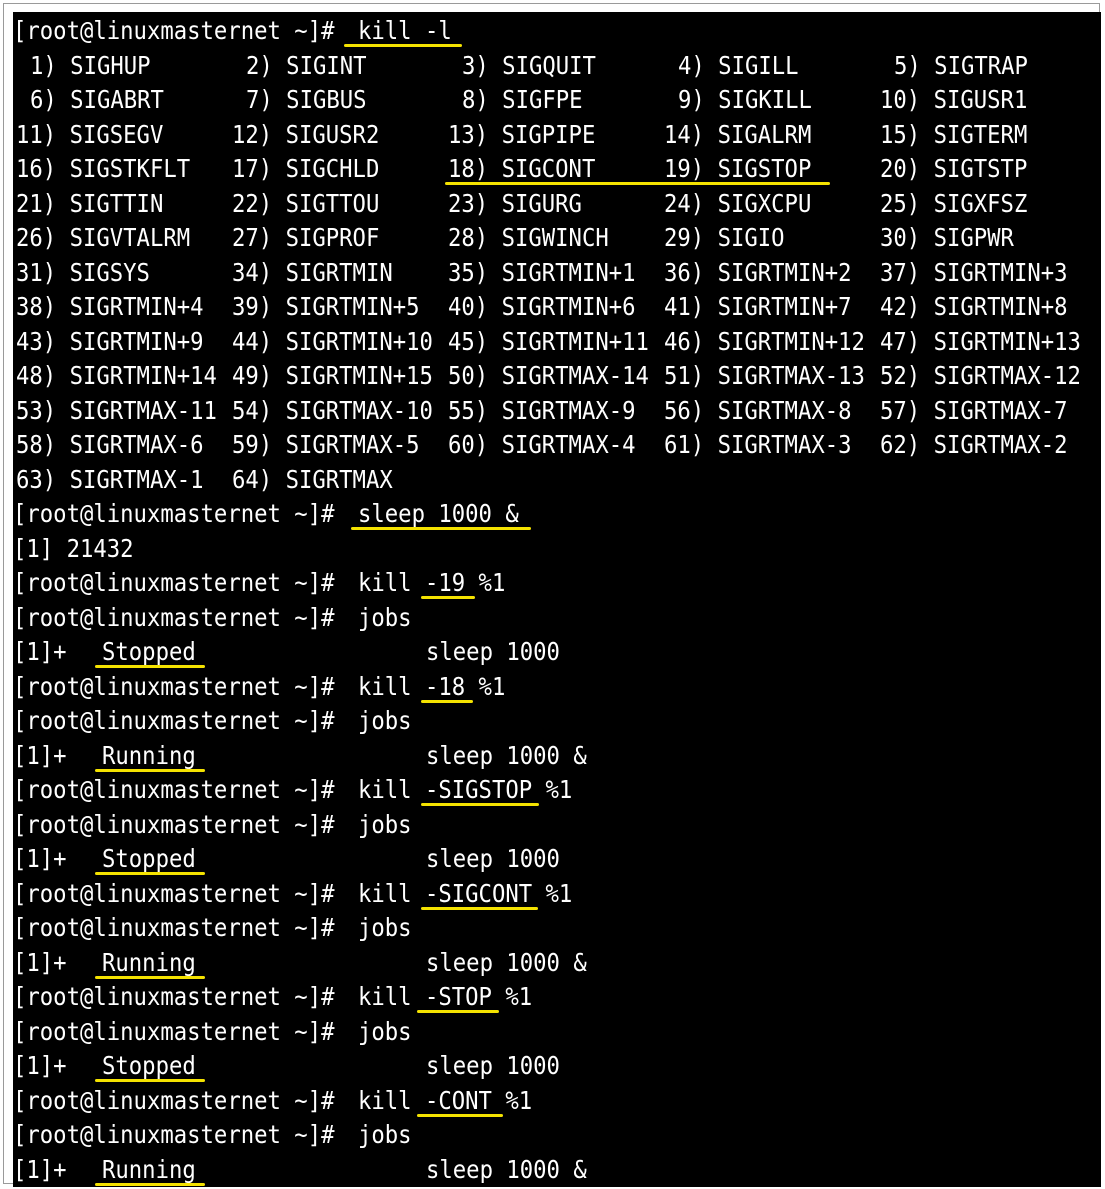 This screenshot has height=1189, width=1105. What do you see at coordinates (312, 272) in the screenshot?
I see `signal-entry: 34) SIGRTMIN` at bounding box center [312, 272].